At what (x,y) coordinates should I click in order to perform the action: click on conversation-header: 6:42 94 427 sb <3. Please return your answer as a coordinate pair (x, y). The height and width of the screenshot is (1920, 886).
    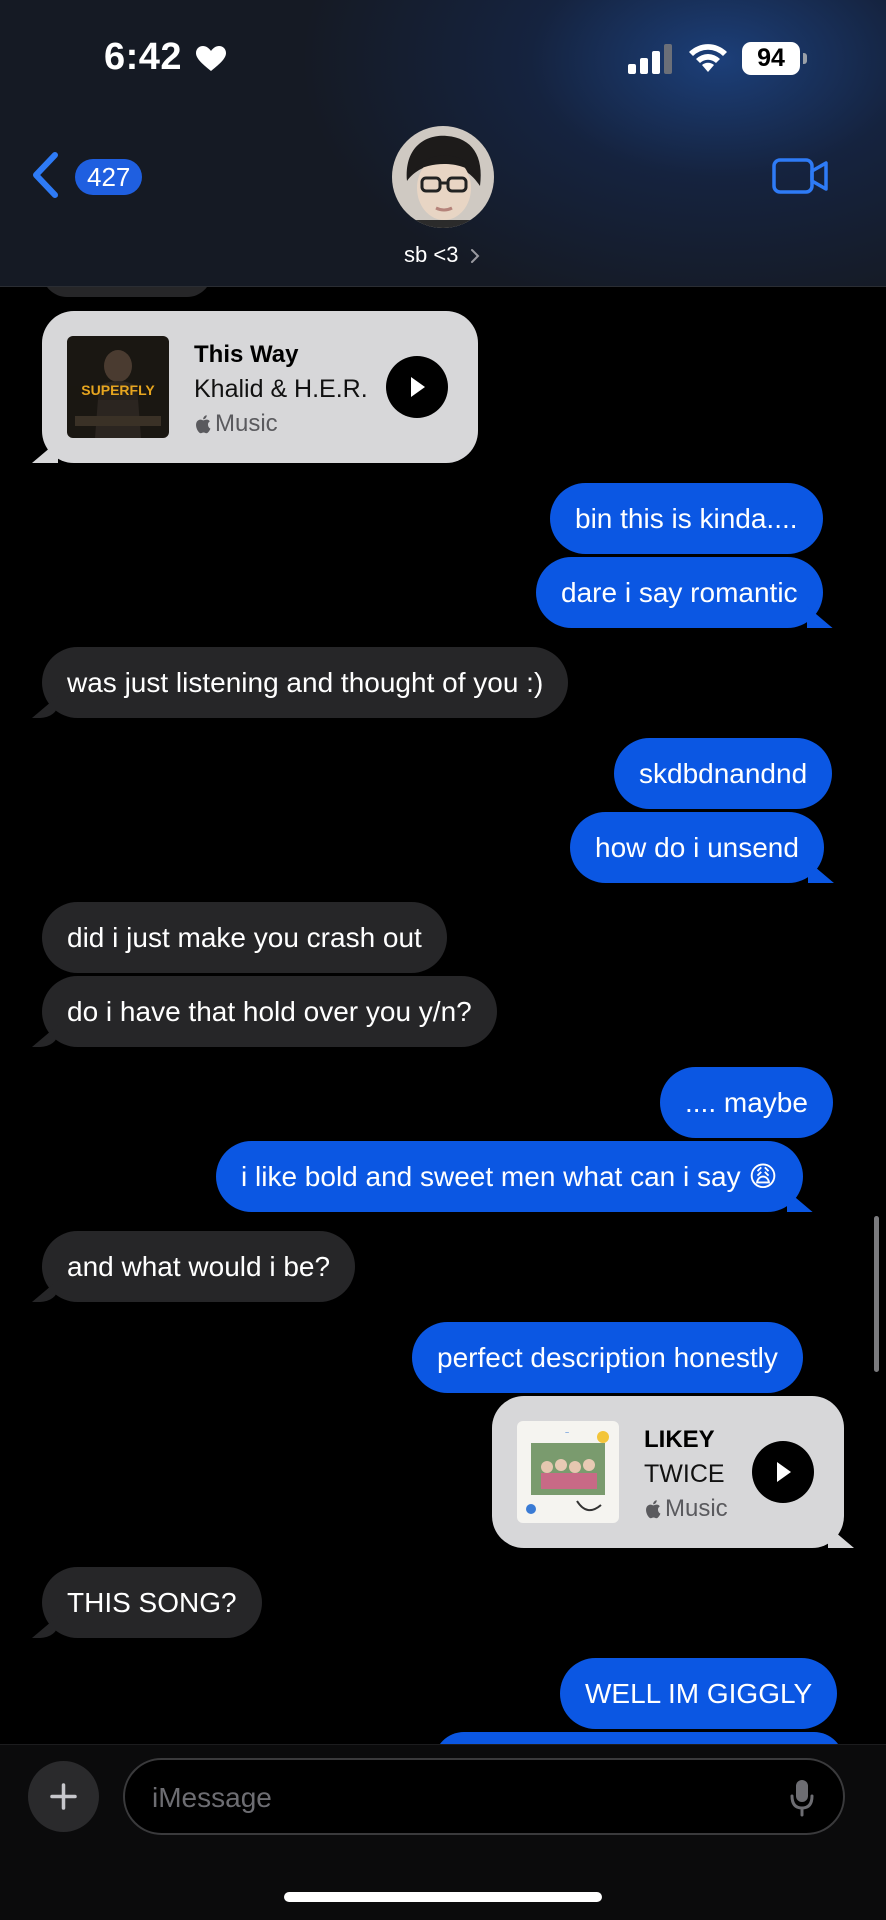
    Looking at the image, I should click on (443, 143).